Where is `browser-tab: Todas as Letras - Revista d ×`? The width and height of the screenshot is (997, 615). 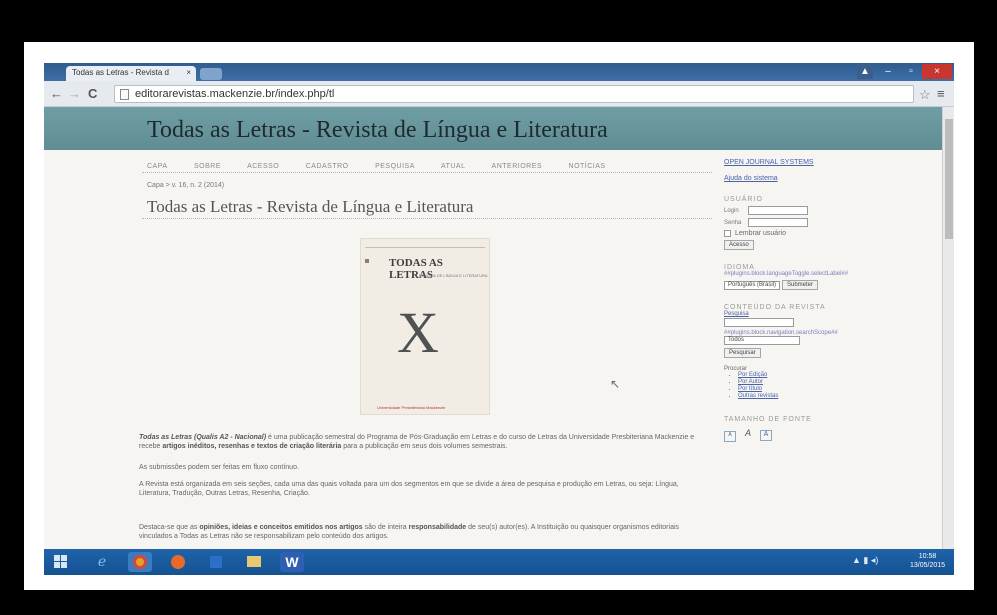
browser-tab: Todas as Letras - Revista d × is located at coordinates (131, 73).